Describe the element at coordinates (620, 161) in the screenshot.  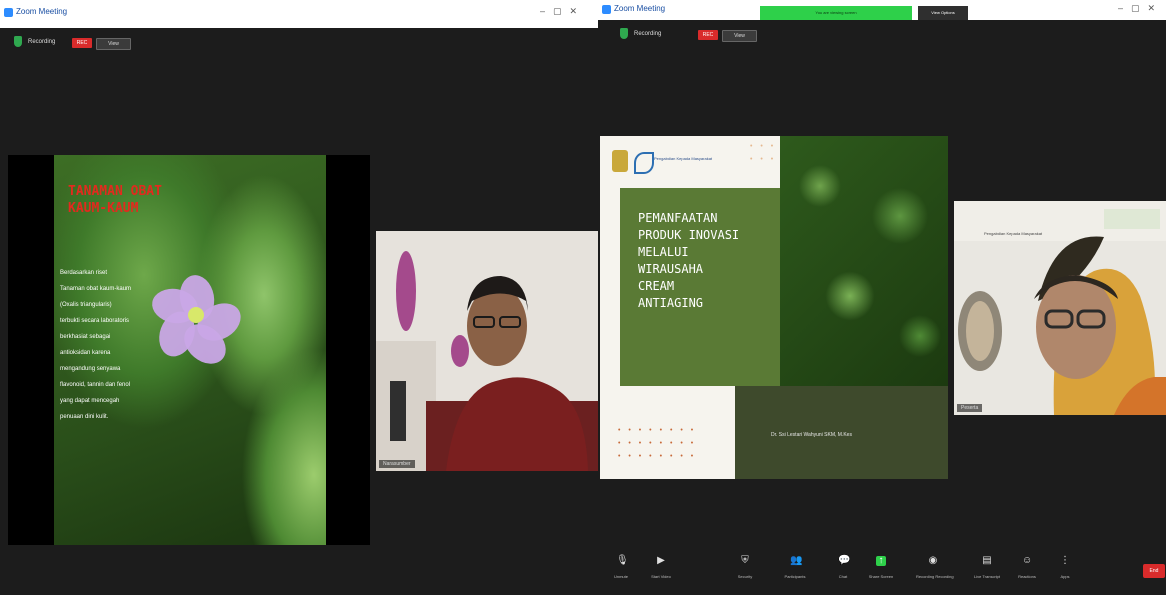
I see `emblem-icon` at that location.